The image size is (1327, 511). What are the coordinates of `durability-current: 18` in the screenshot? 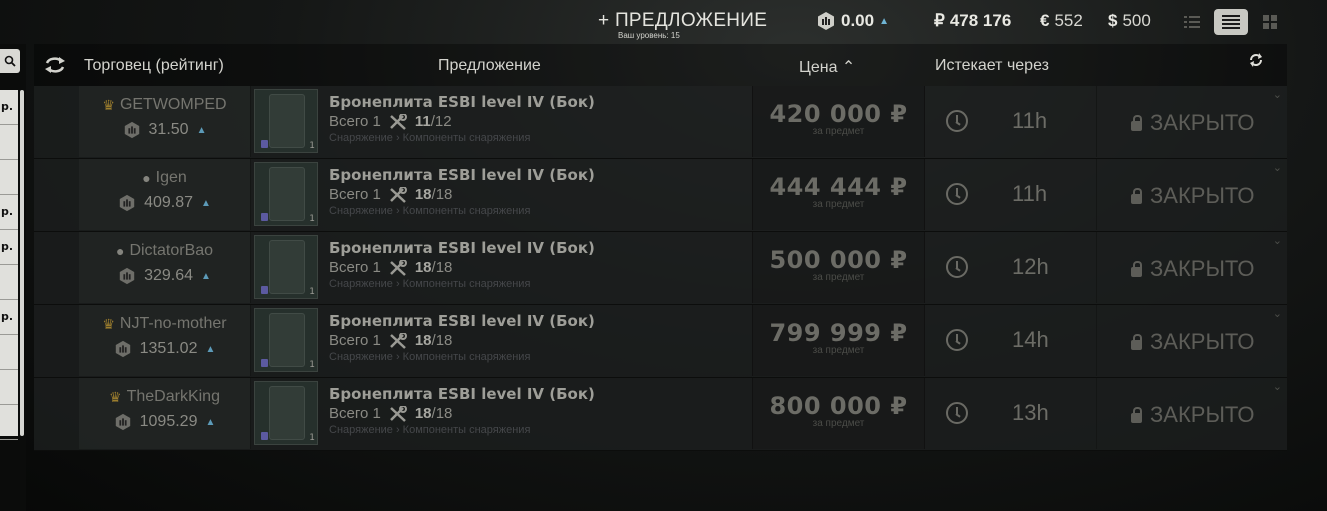 It's located at (423, 413).